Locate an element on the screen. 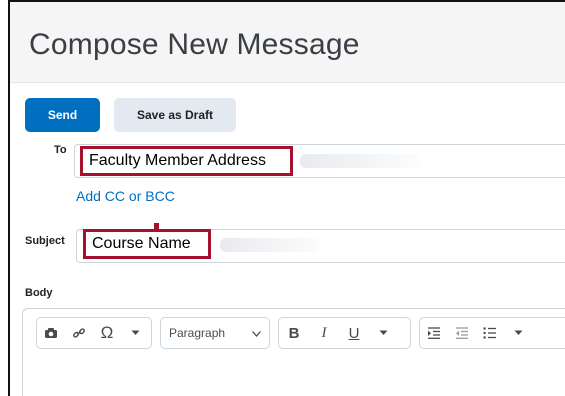 The height and width of the screenshot is (396, 565). format-select: Paragraph is located at coordinates (215, 333).